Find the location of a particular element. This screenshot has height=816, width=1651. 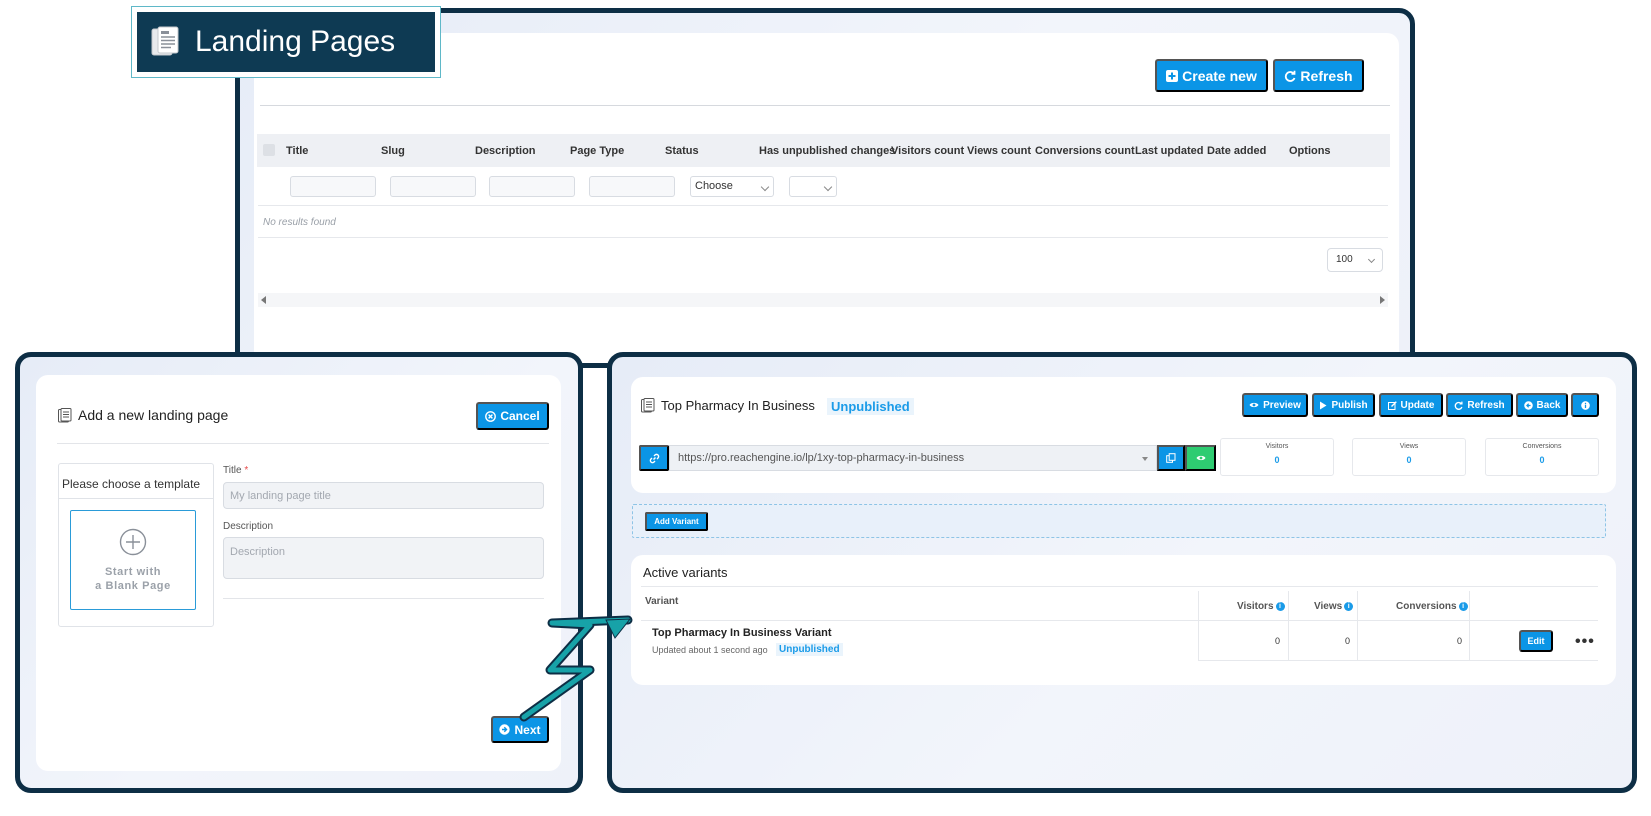

editor-title: Top Pharmacy In Business is located at coordinates (728, 405).